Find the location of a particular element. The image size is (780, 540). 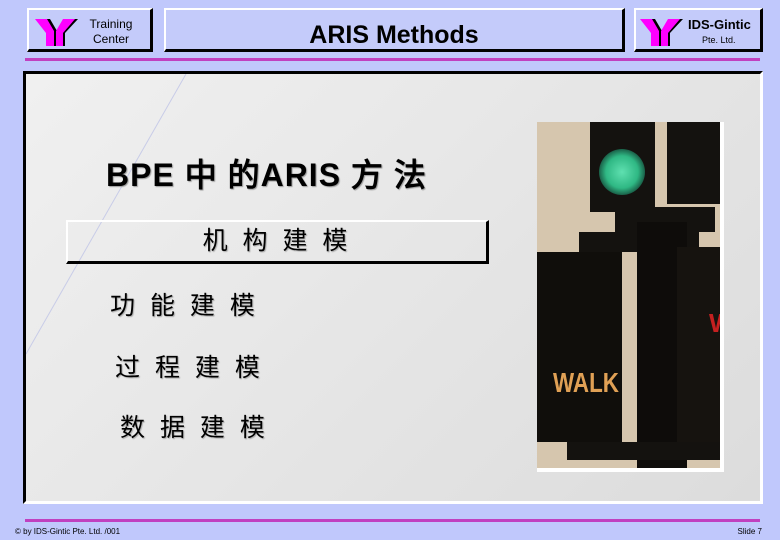

company-logo-box: IDS-Gintic Pte. Ltd. is located at coordinates (698, 30).